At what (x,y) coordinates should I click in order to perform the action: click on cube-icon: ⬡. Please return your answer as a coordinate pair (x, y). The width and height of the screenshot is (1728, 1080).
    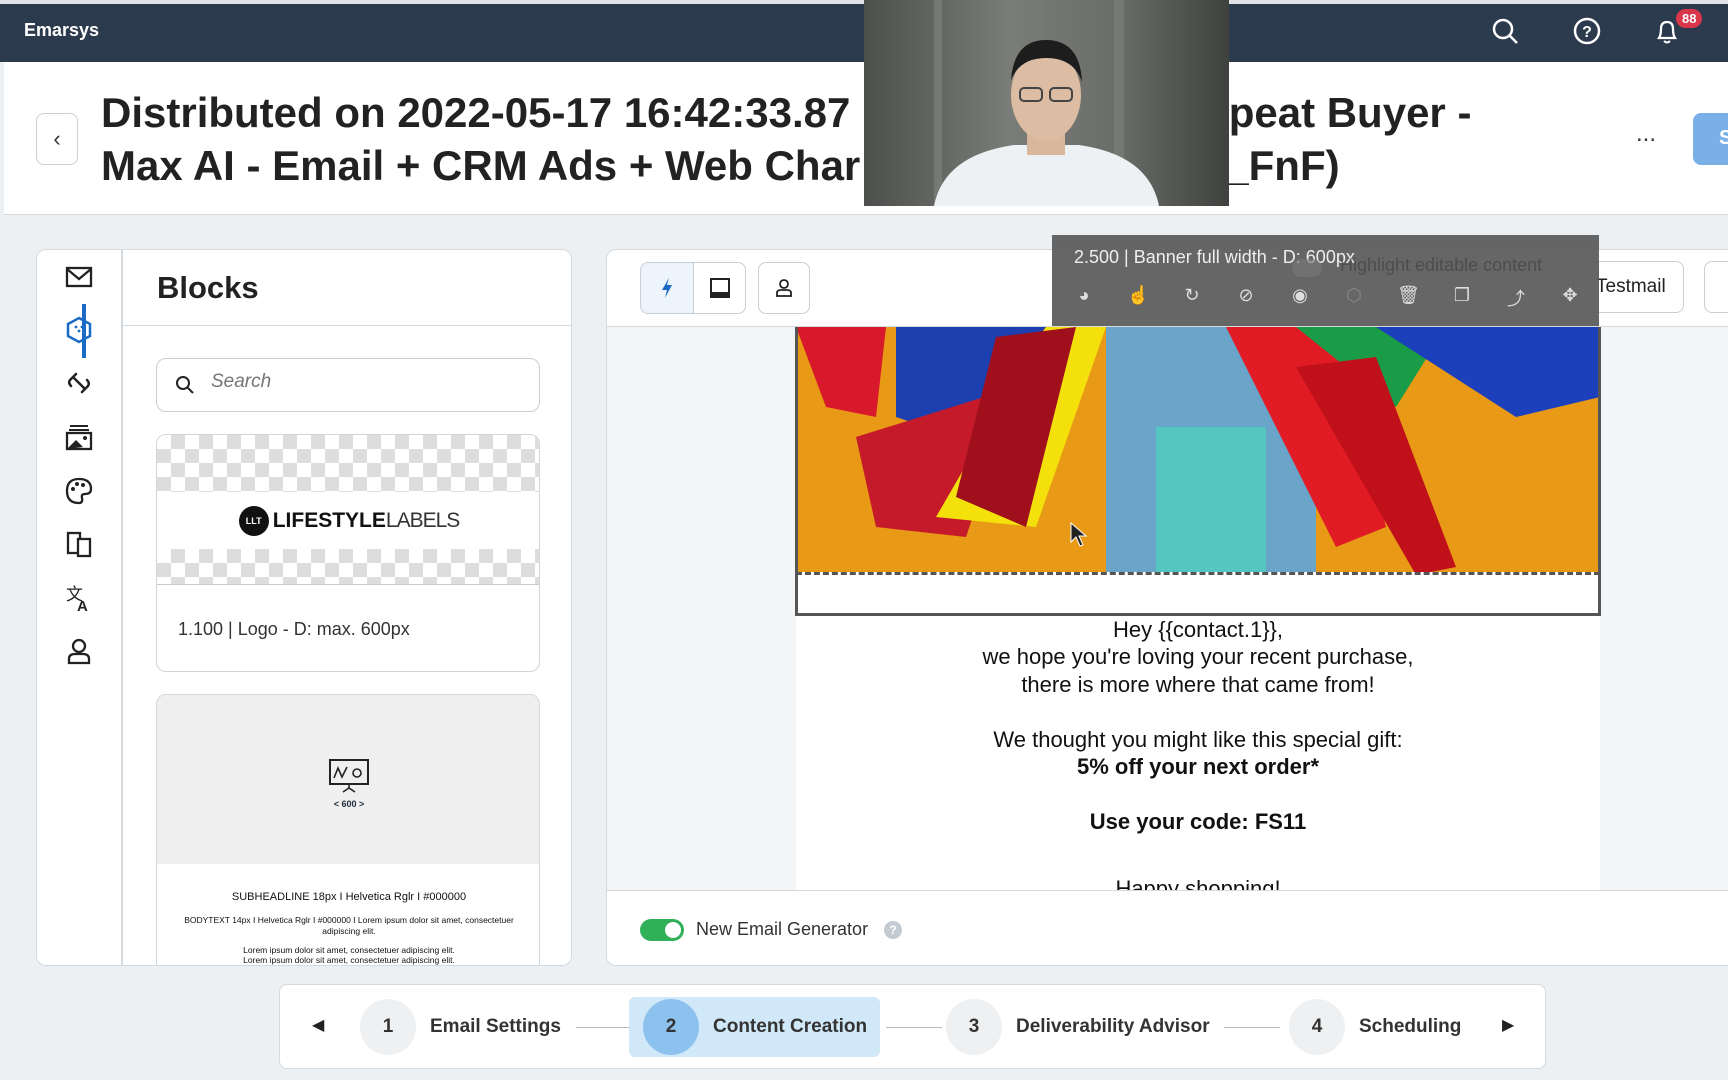
    Looking at the image, I should click on (1354, 296).